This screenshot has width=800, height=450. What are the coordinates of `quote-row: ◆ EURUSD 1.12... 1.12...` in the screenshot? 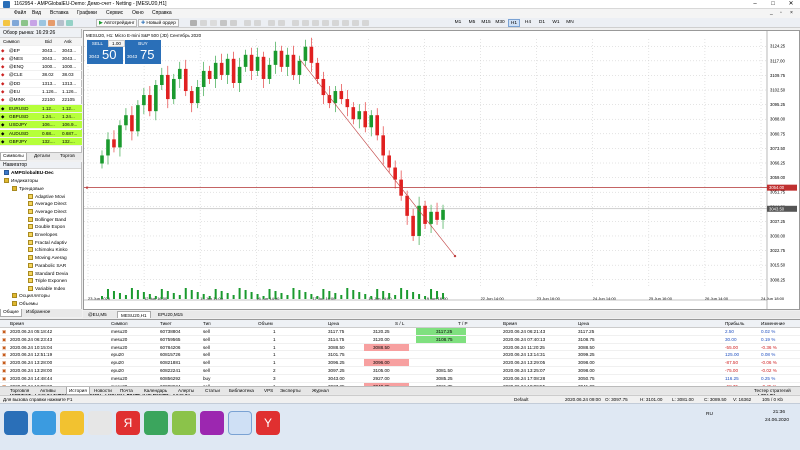 It's located at (41, 108).